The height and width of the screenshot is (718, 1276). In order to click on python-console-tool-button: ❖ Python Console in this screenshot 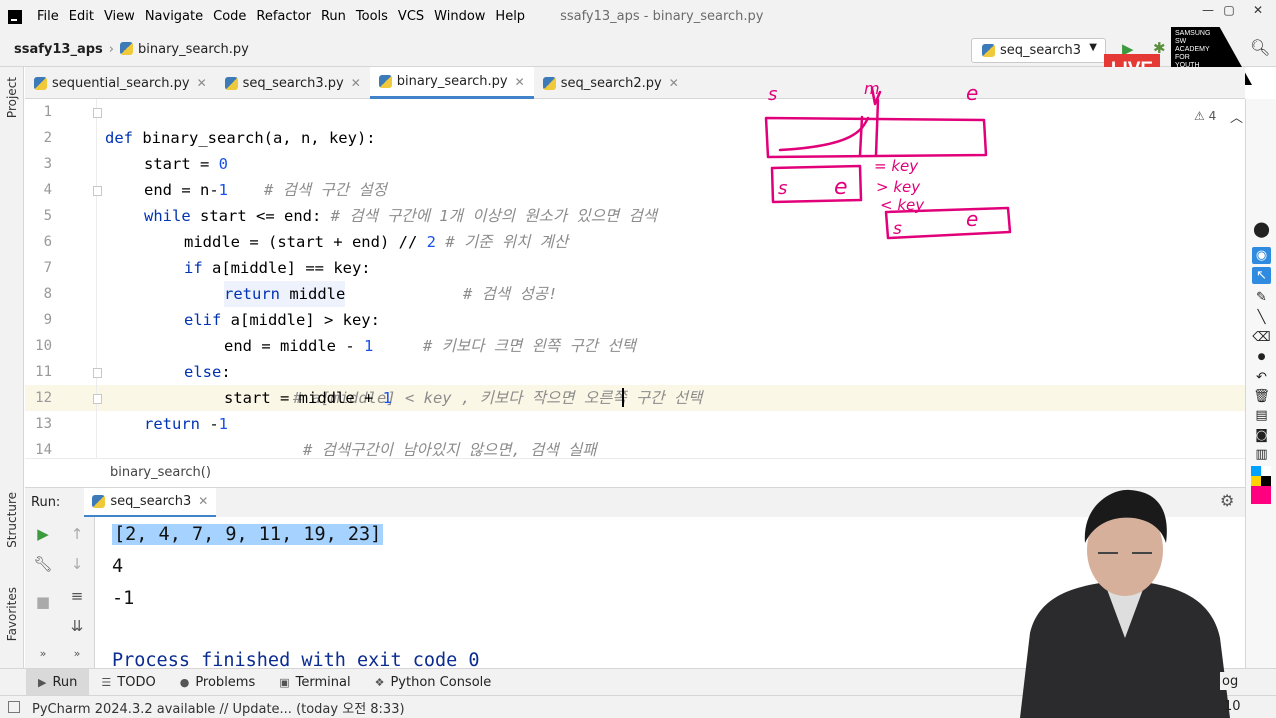, I will do `click(433, 682)`.